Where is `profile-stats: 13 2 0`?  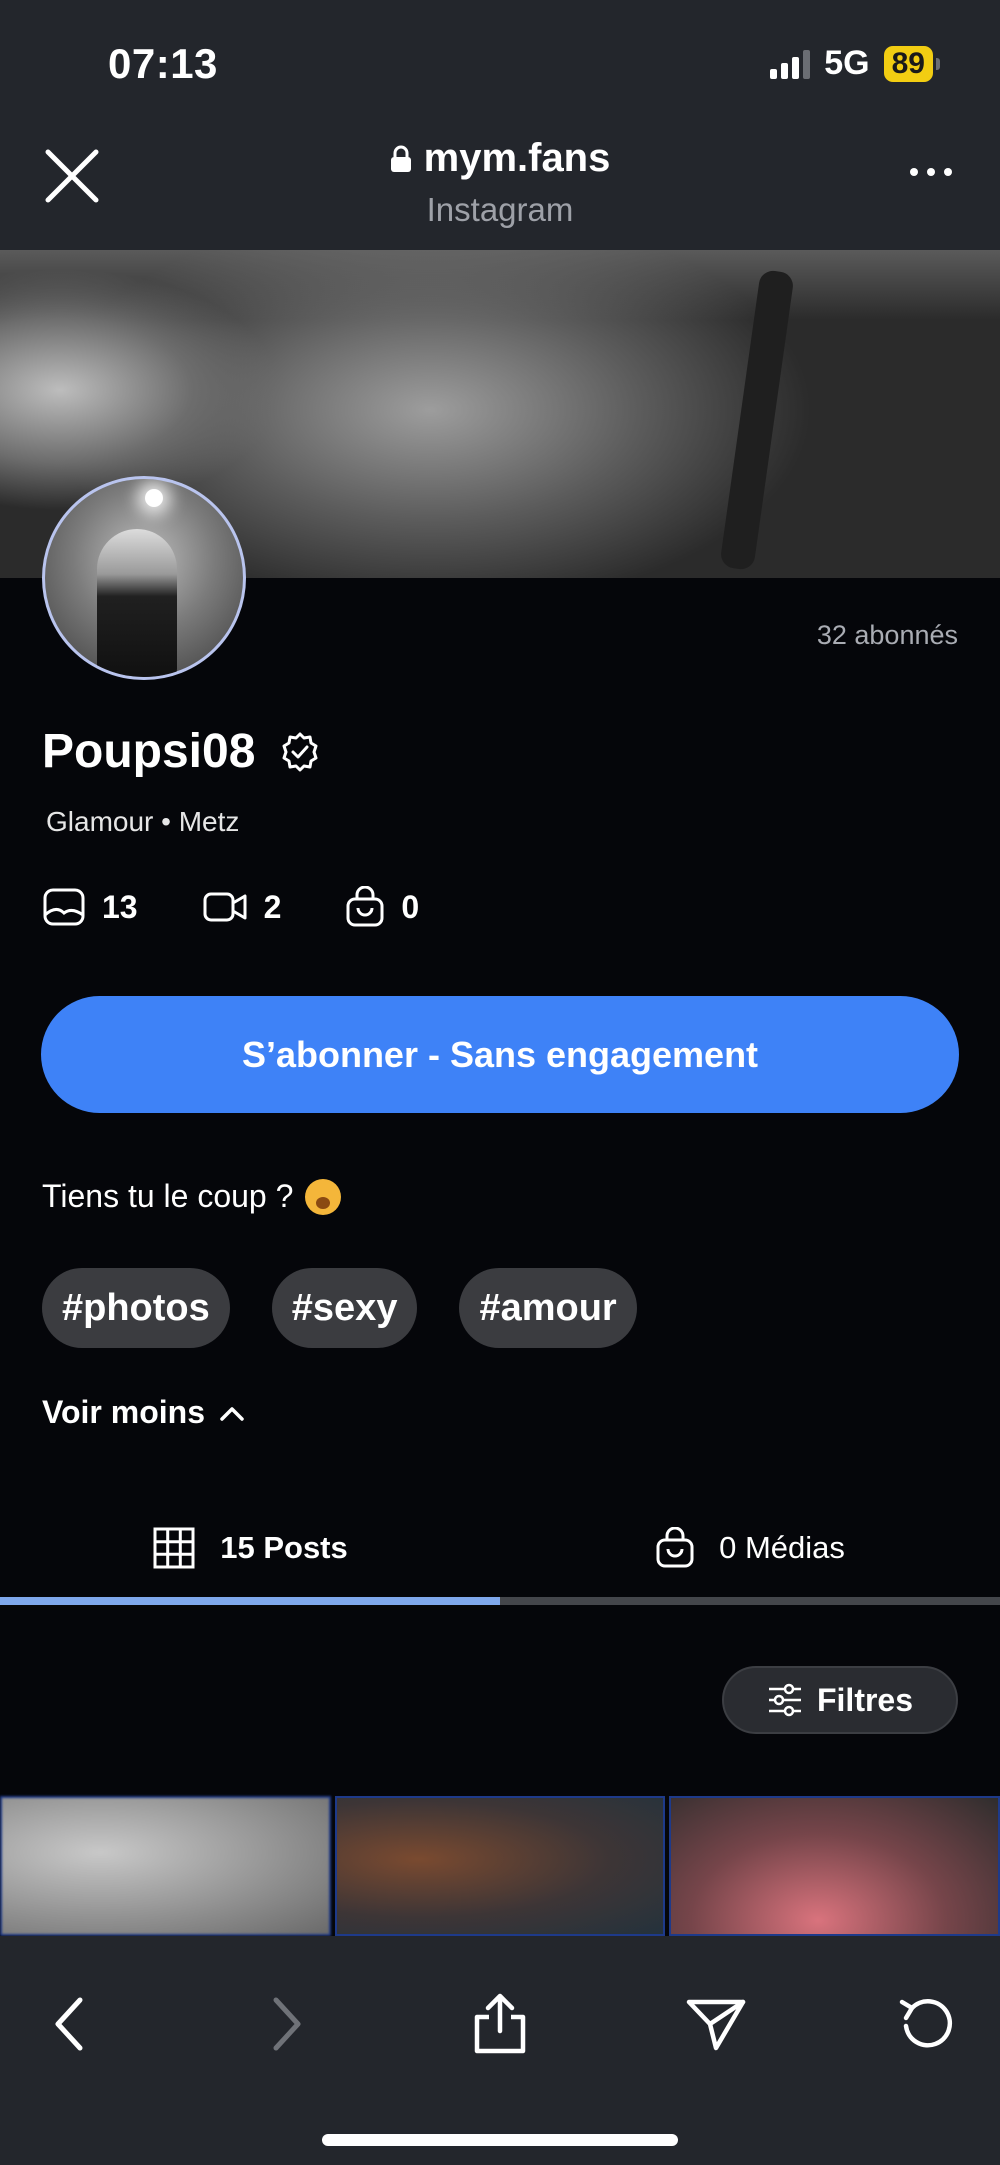
profile-stats: 13 2 0 is located at coordinates (230, 907).